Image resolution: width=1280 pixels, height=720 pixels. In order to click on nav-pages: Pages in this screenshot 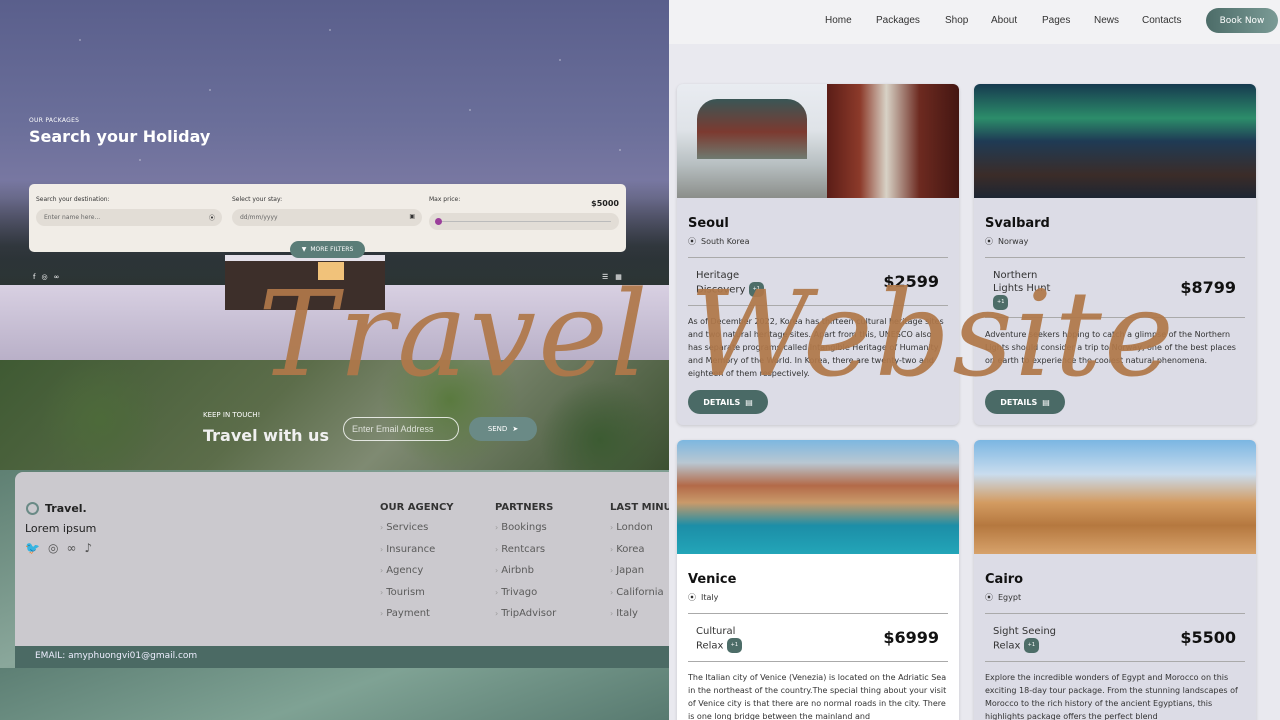, I will do `click(1056, 20)`.